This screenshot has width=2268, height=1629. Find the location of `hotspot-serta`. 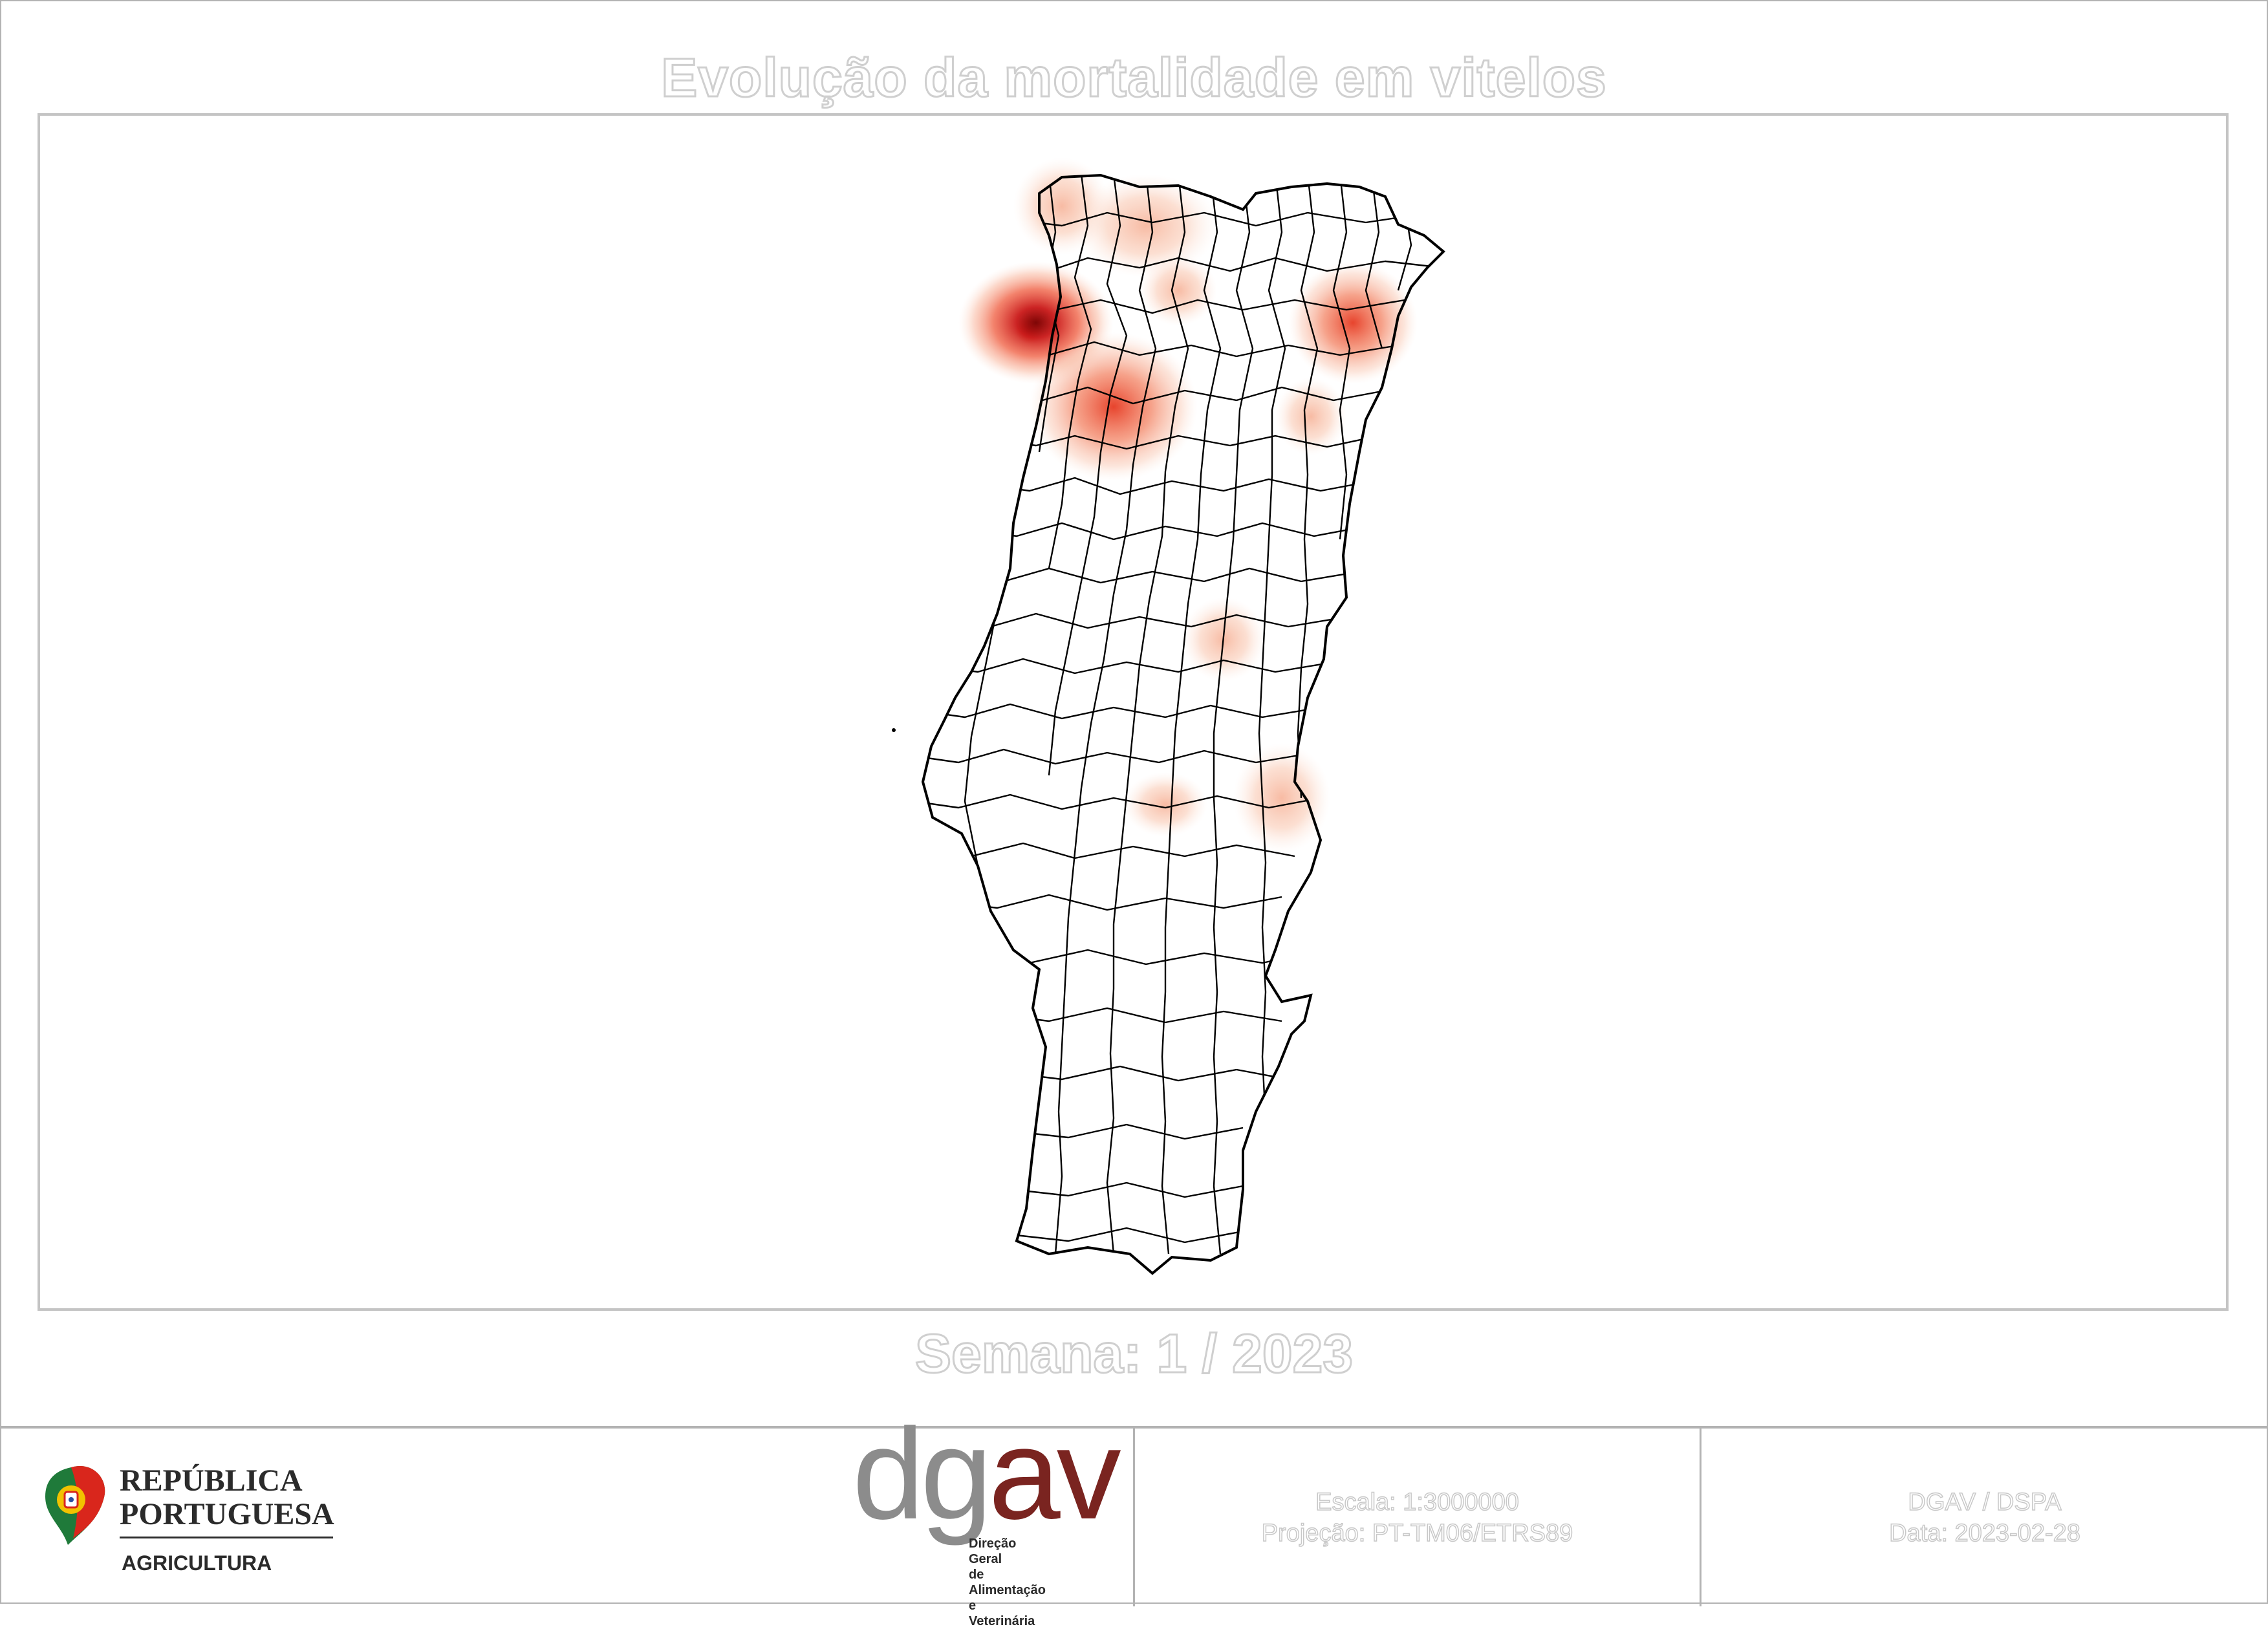

hotspot-serta is located at coordinates (1165, 804).